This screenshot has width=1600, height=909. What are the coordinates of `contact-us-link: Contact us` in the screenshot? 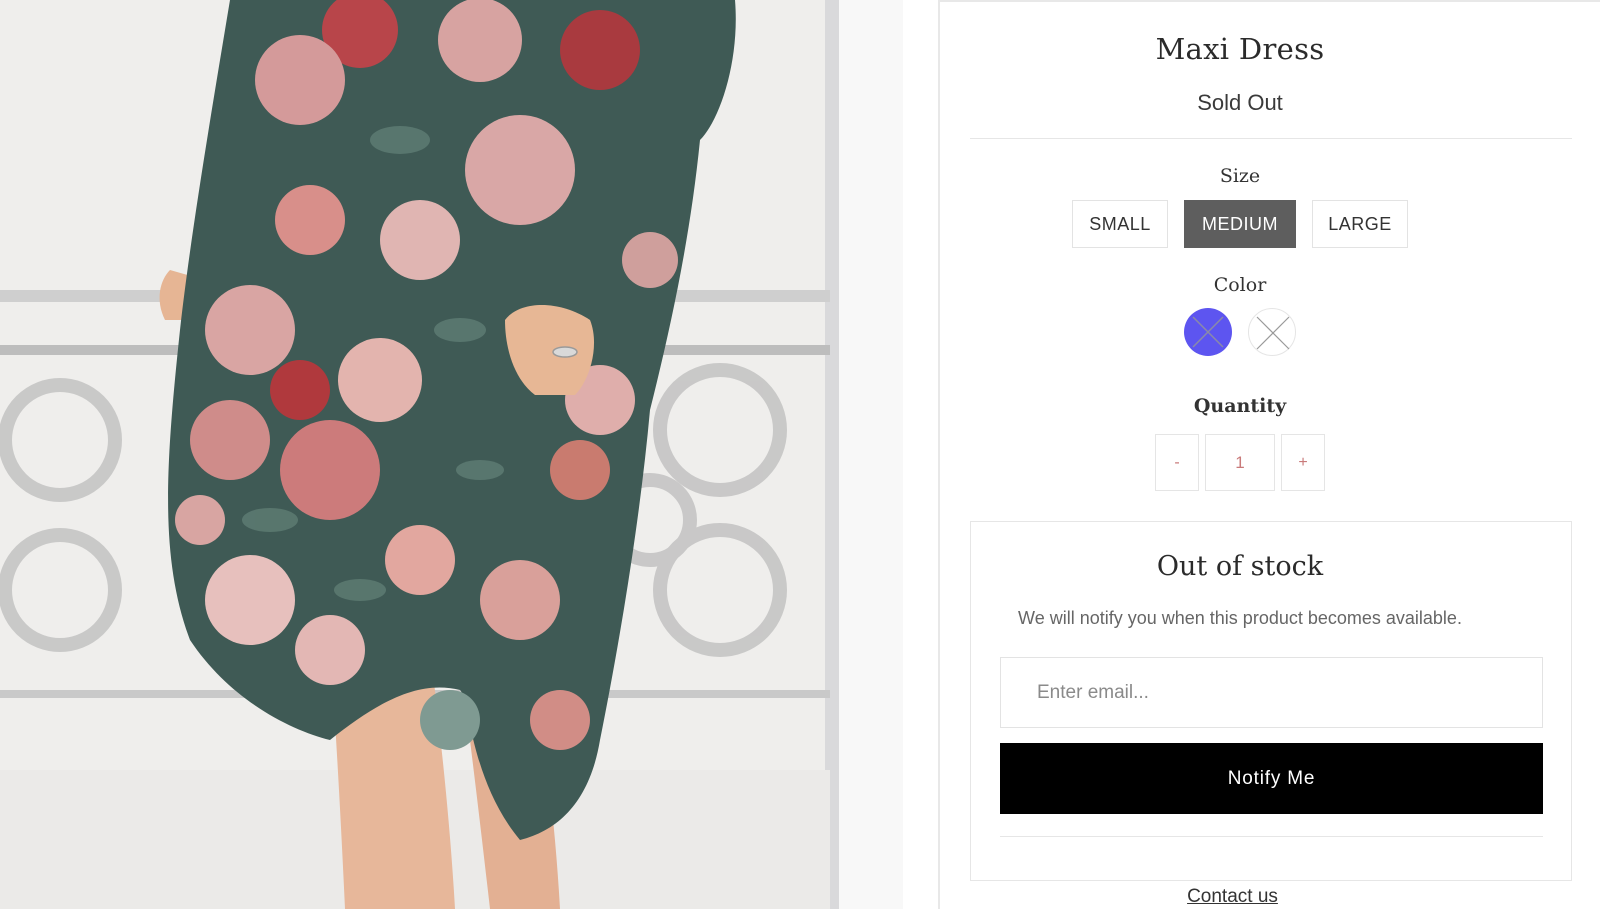 It's located at (1232, 897).